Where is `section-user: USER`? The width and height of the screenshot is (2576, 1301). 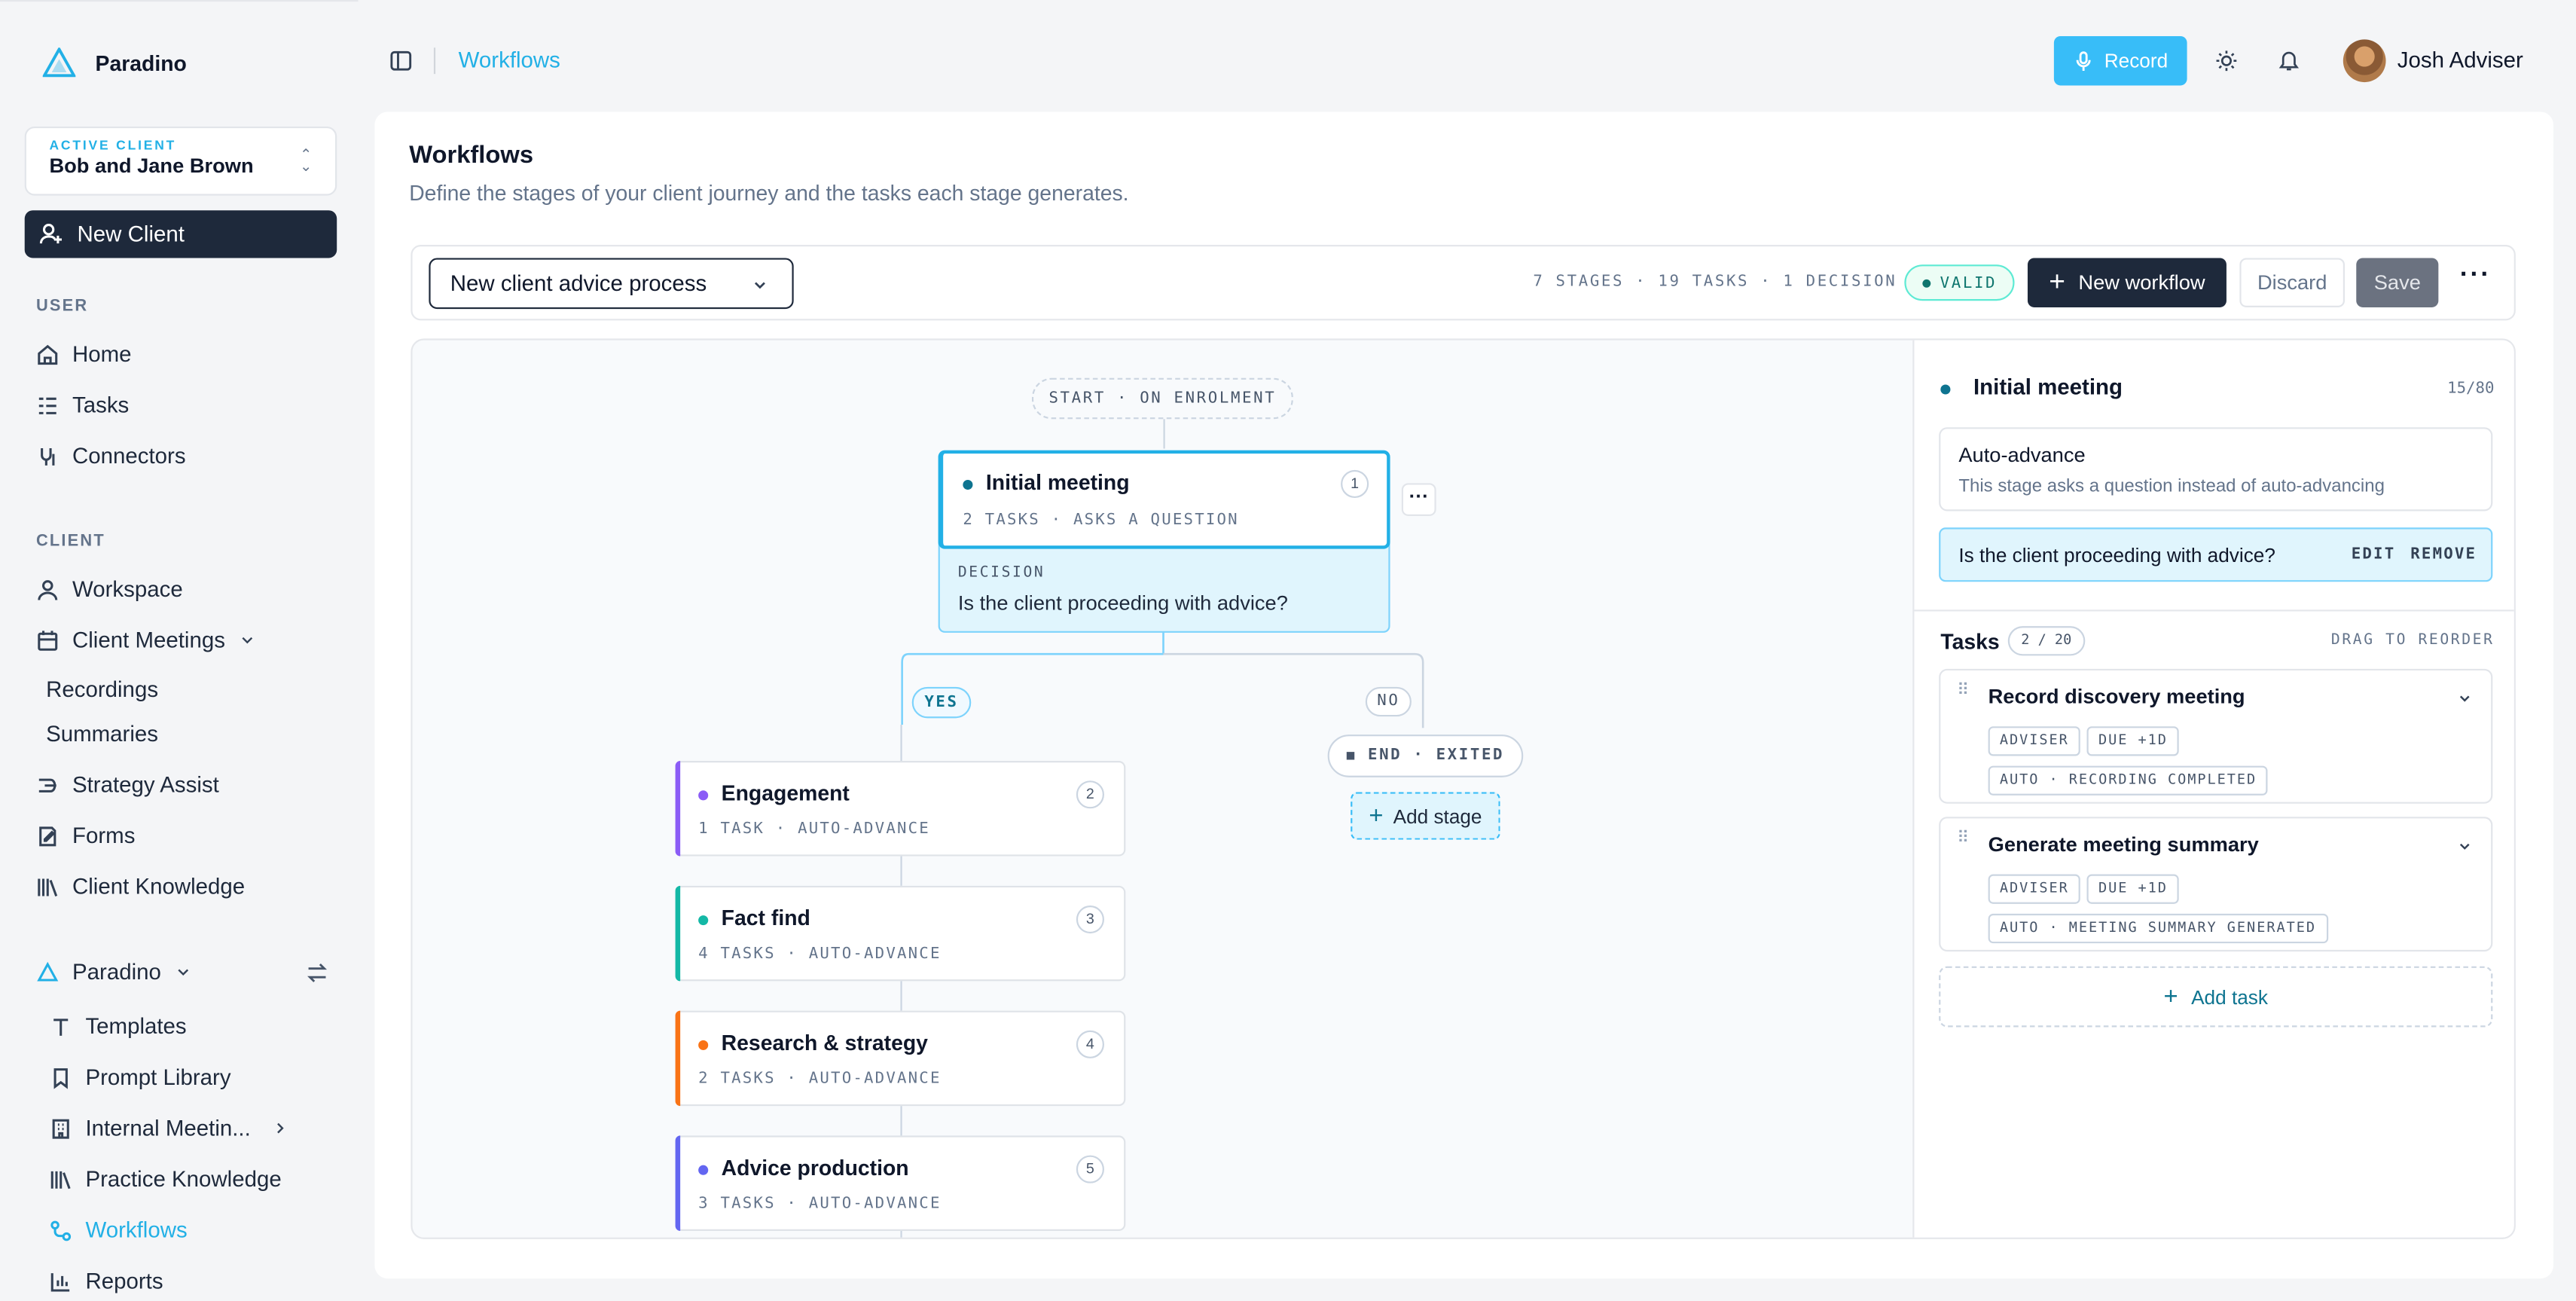 section-user: USER is located at coordinates (62, 306).